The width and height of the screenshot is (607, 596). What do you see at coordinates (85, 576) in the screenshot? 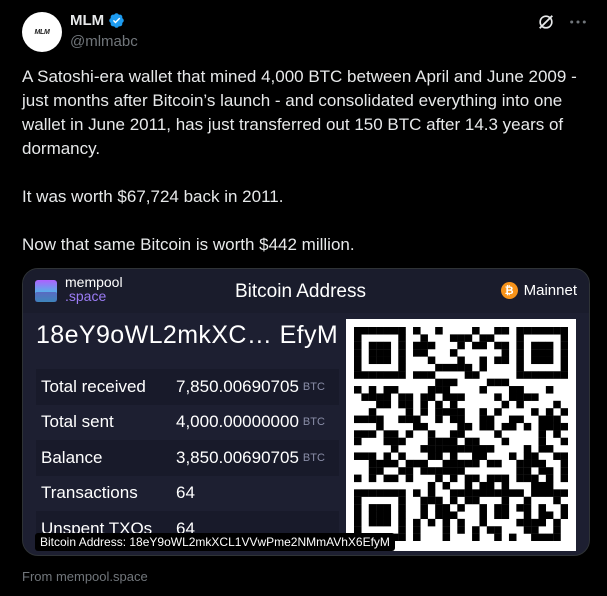
I see `card-source: From mempool.space` at bounding box center [85, 576].